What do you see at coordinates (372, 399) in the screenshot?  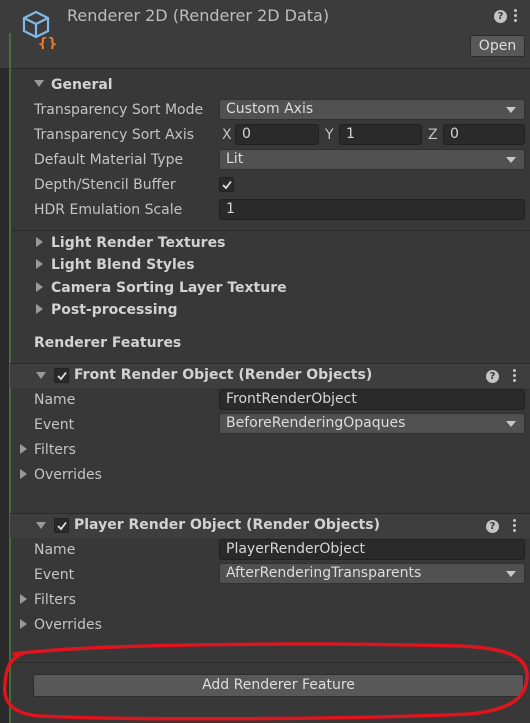 I see `feature-name-input: FrontRenderObject` at bounding box center [372, 399].